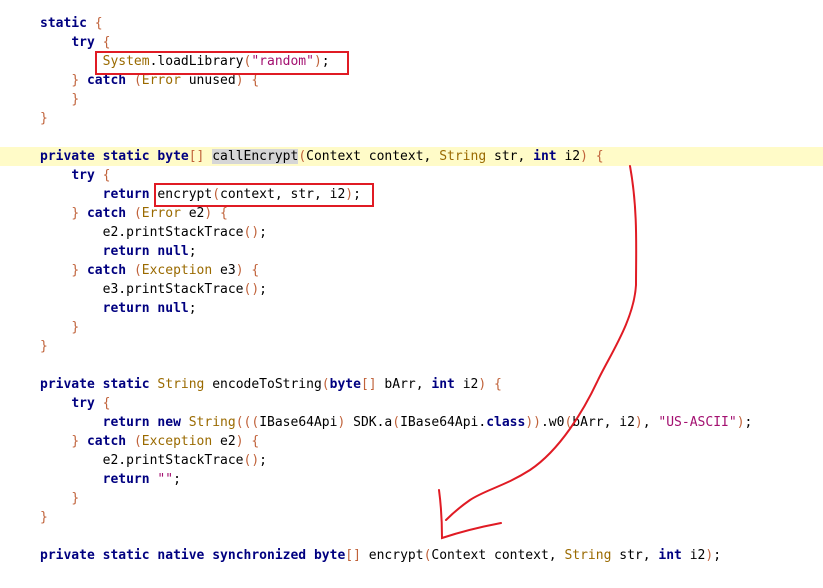  Describe the element at coordinates (411, 289) in the screenshot. I see `code-line: e3.printStackTrace();` at that location.